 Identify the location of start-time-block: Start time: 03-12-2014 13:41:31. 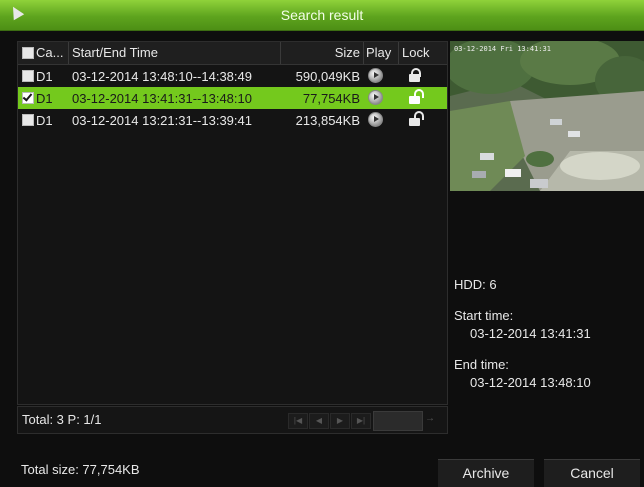
(522, 324).